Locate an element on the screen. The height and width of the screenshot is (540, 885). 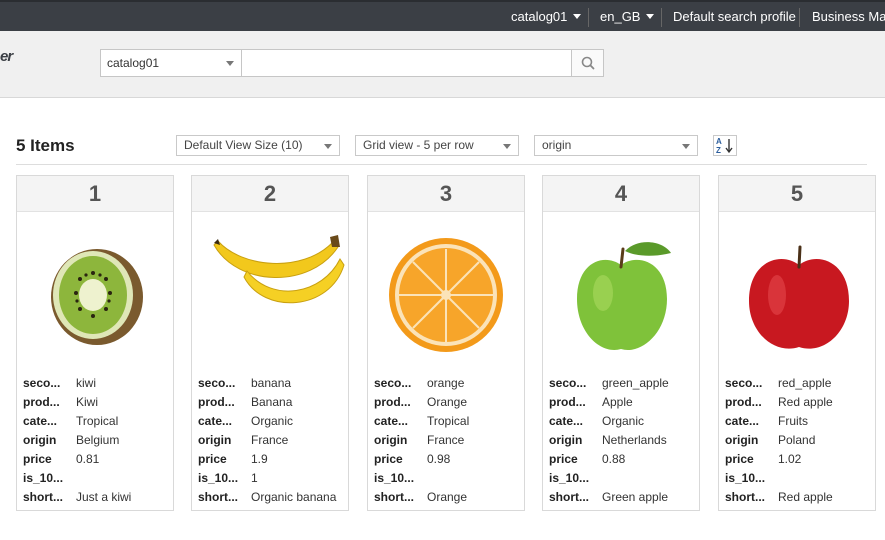
catalog-select-label: catalog01 is located at coordinates (133, 63).